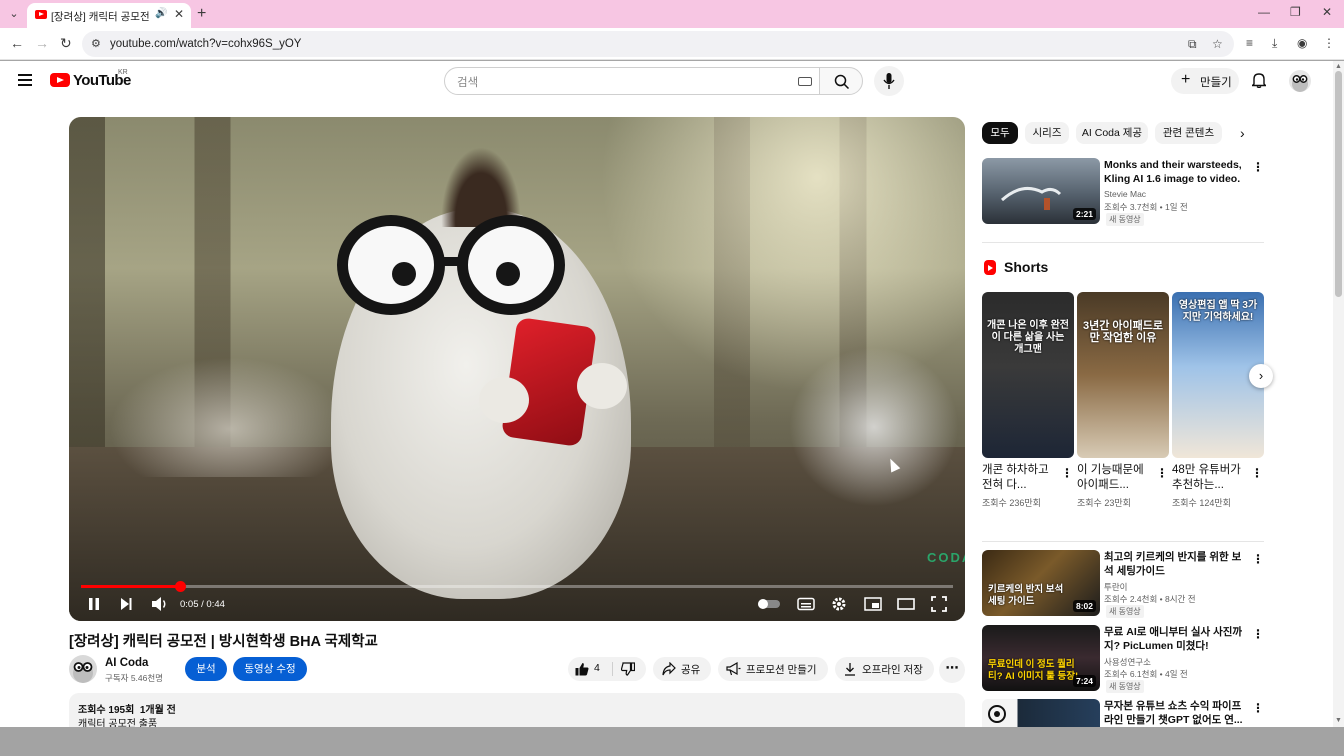 This screenshot has width=1344, height=756. Describe the element at coordinates (1176, 564) in the screenshot. I see `recommended-title: 최고의 키르케의 반지를 위한 보석 세팅가이드` at that location.